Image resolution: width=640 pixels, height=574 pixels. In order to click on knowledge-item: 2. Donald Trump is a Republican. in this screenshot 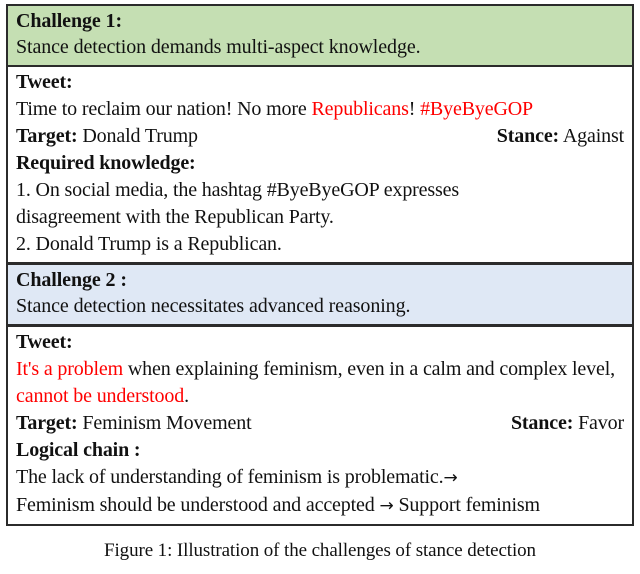, I will do `click(149, 244)`.